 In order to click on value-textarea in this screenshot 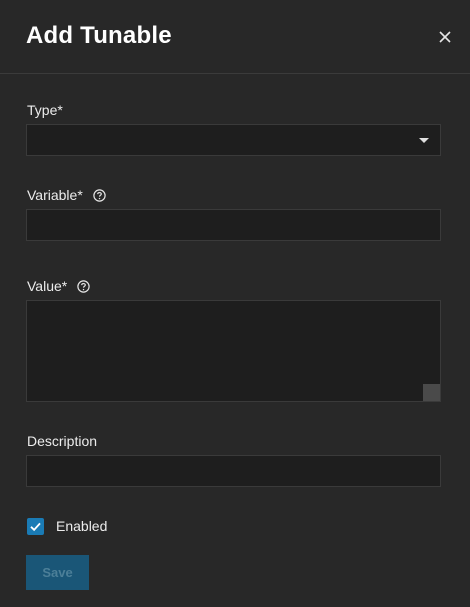, I will do `click(233, 351)`.